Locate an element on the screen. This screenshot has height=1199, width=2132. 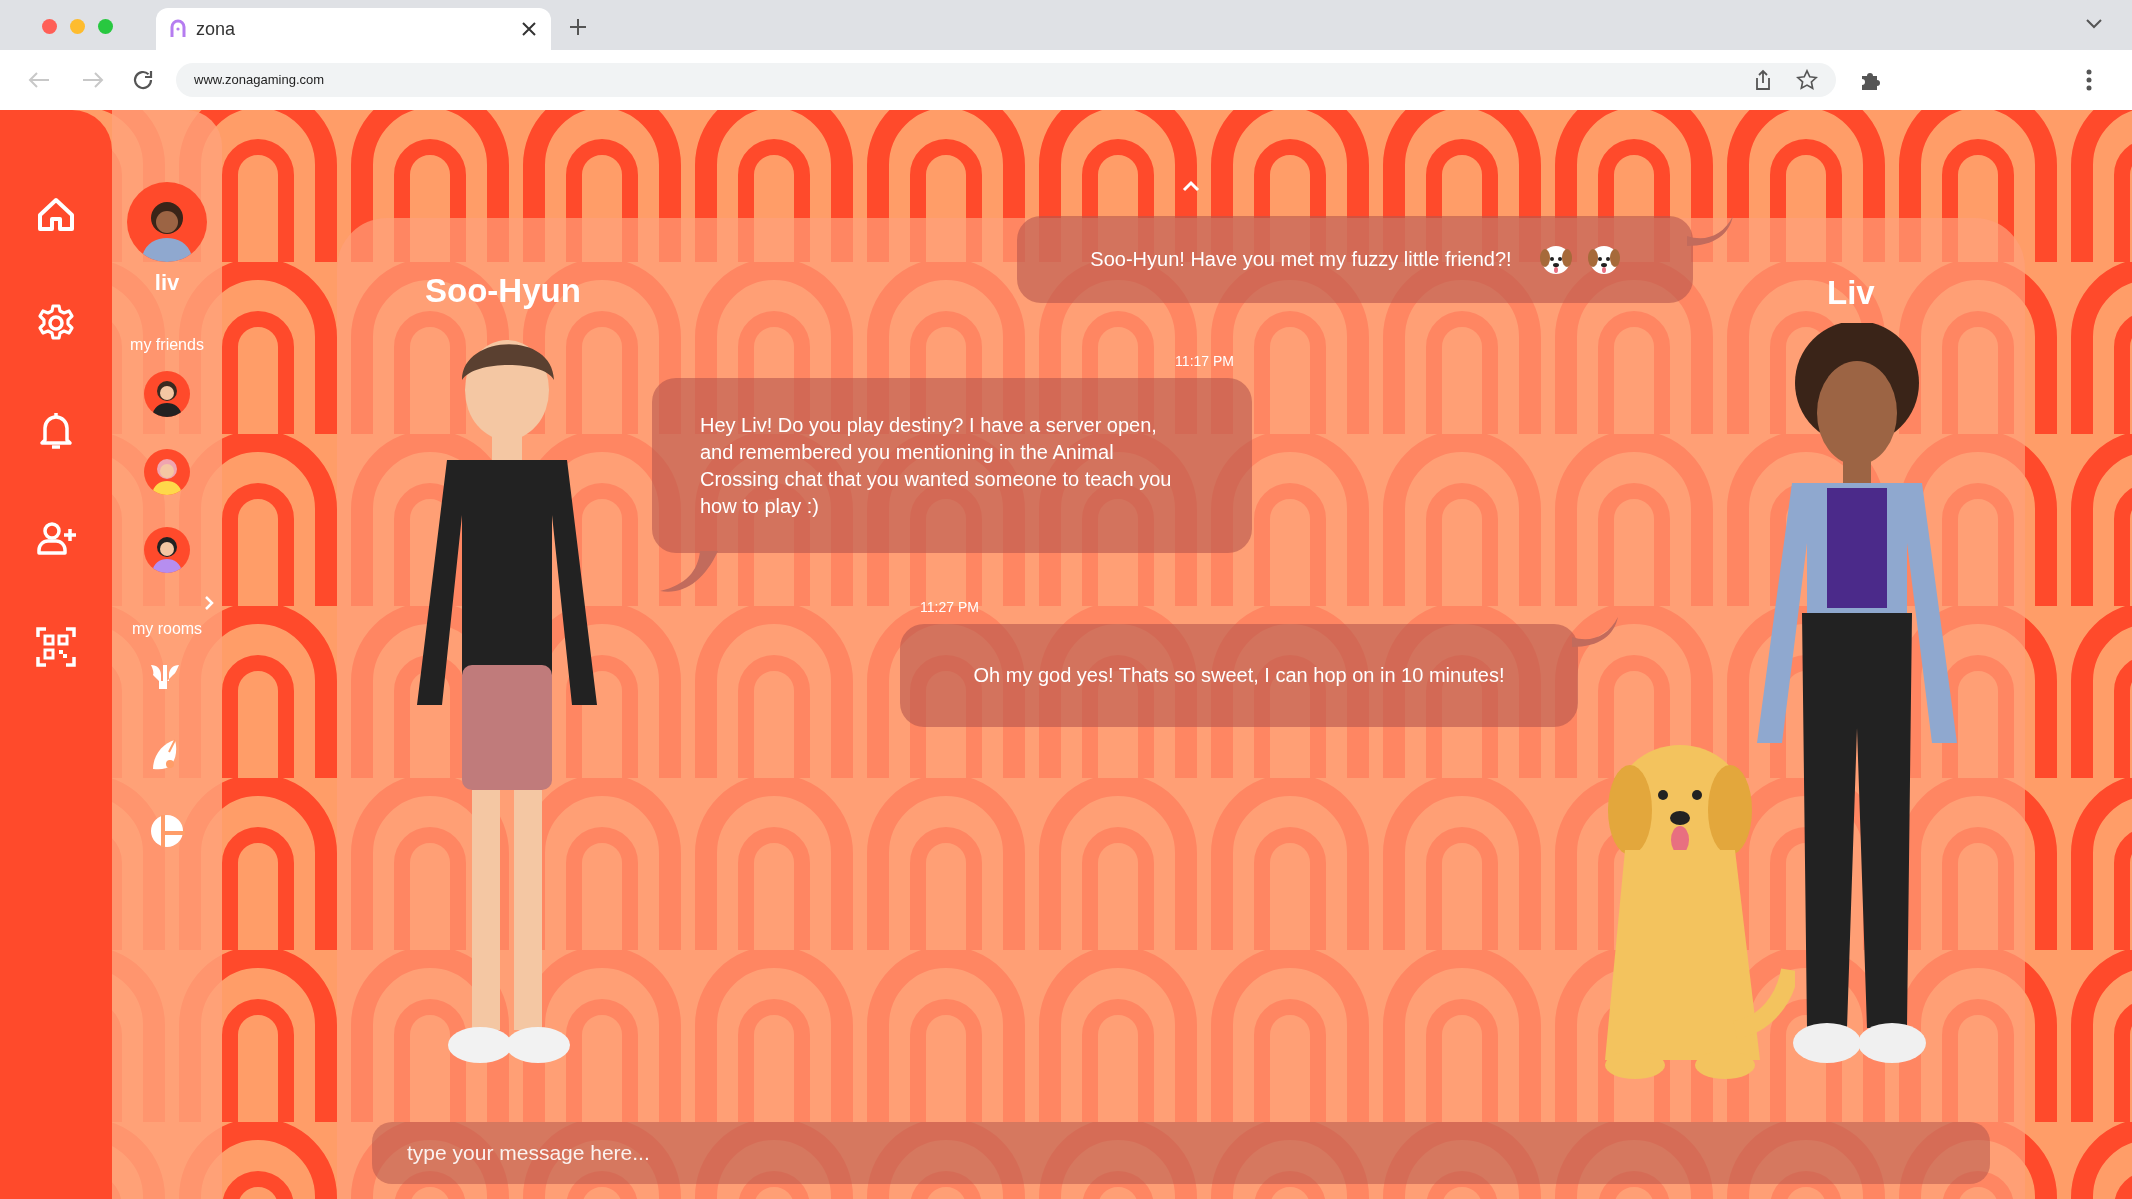
close-window-button is located at coordinates (49, 26).